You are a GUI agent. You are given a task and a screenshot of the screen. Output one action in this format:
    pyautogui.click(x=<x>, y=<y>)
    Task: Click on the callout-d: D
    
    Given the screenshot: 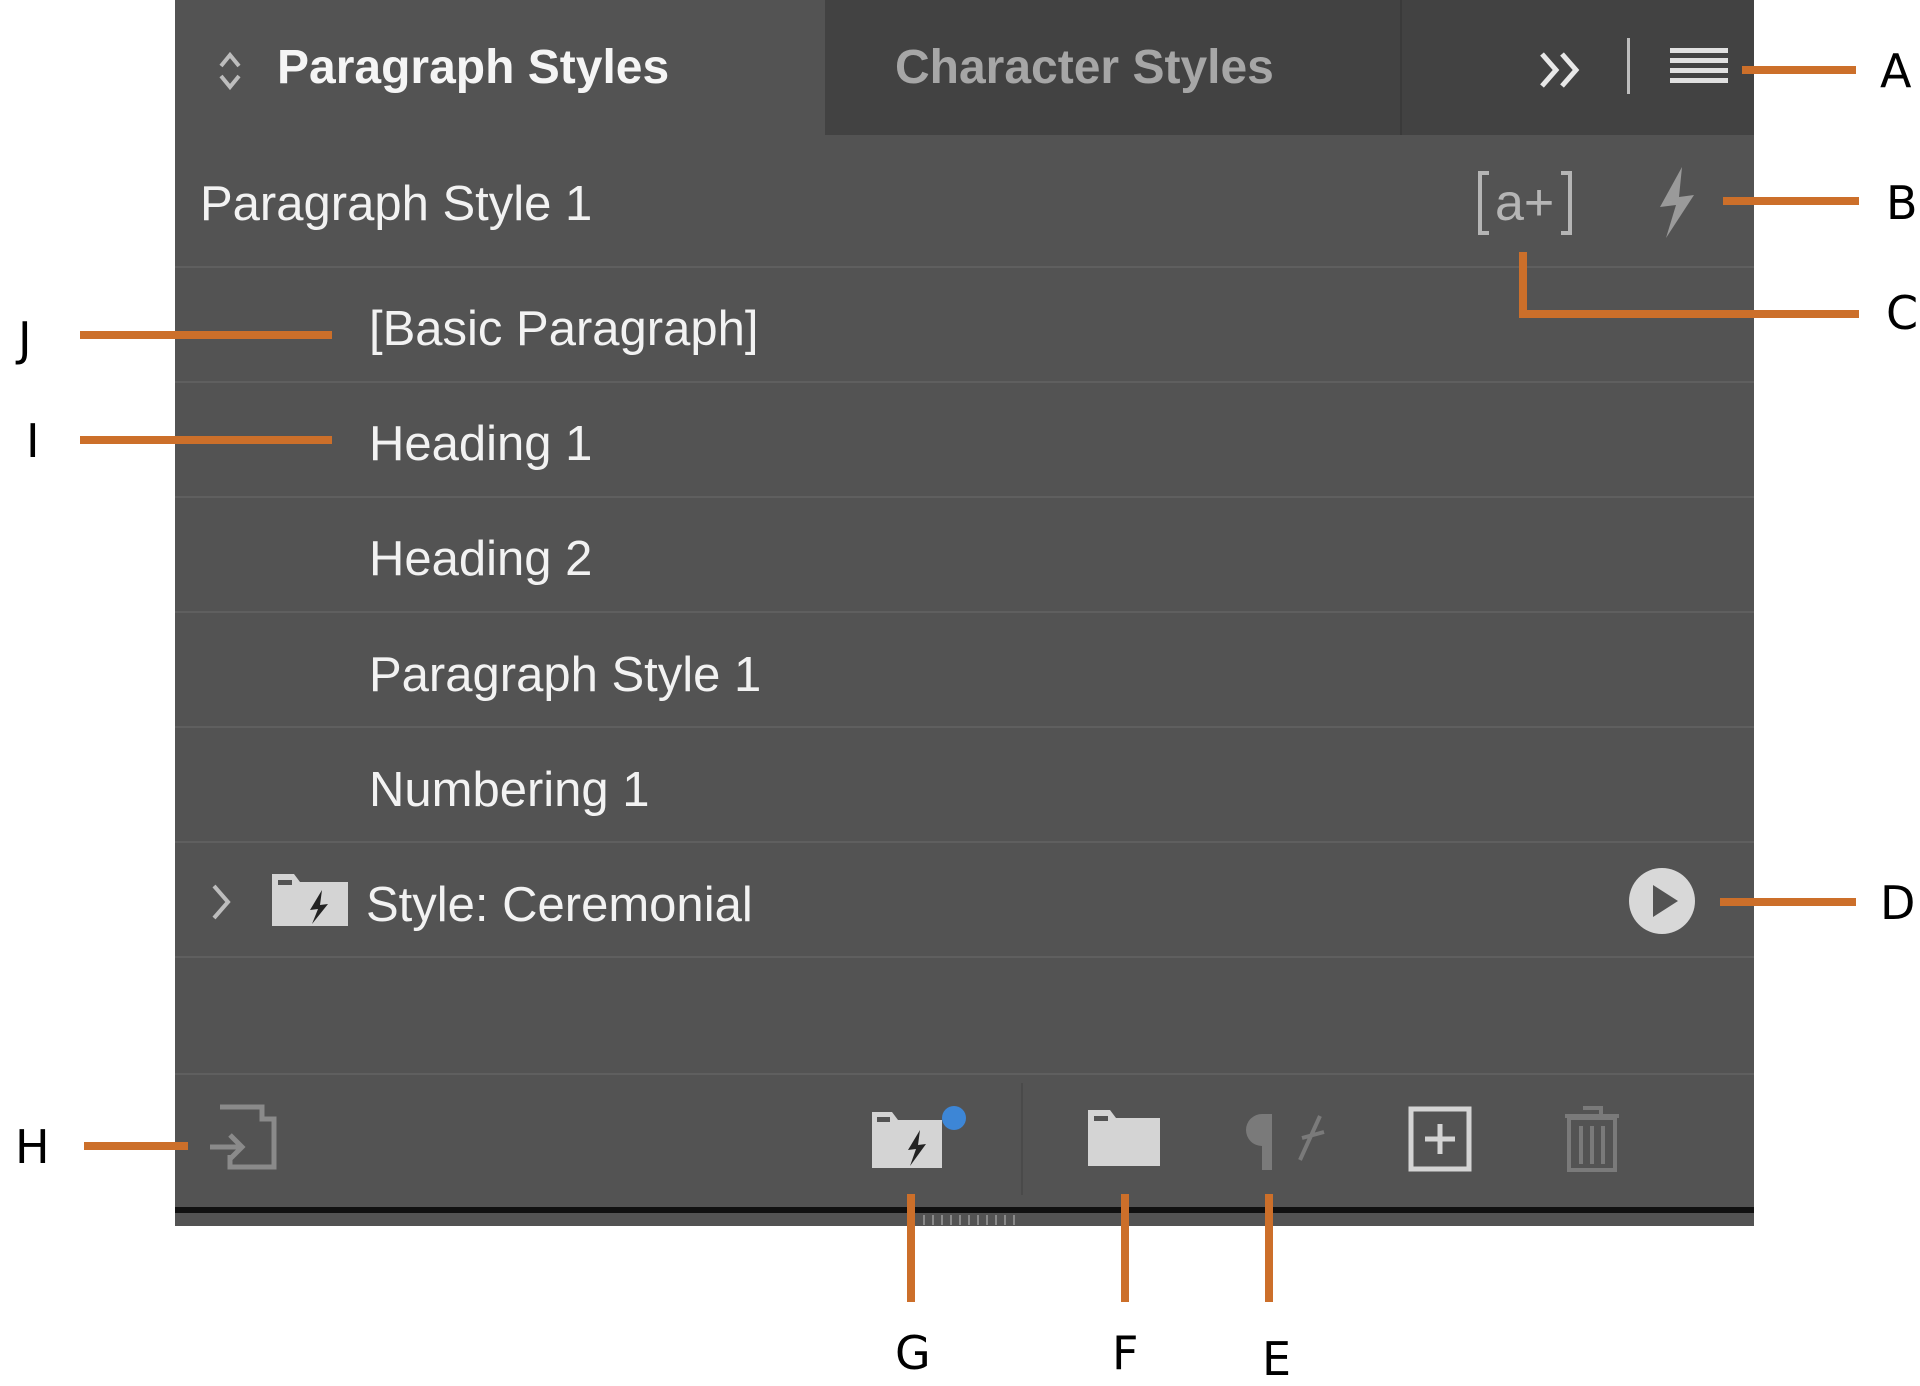 What is the action you would take?
    pyautogui.click(x=1898, y=903)
    